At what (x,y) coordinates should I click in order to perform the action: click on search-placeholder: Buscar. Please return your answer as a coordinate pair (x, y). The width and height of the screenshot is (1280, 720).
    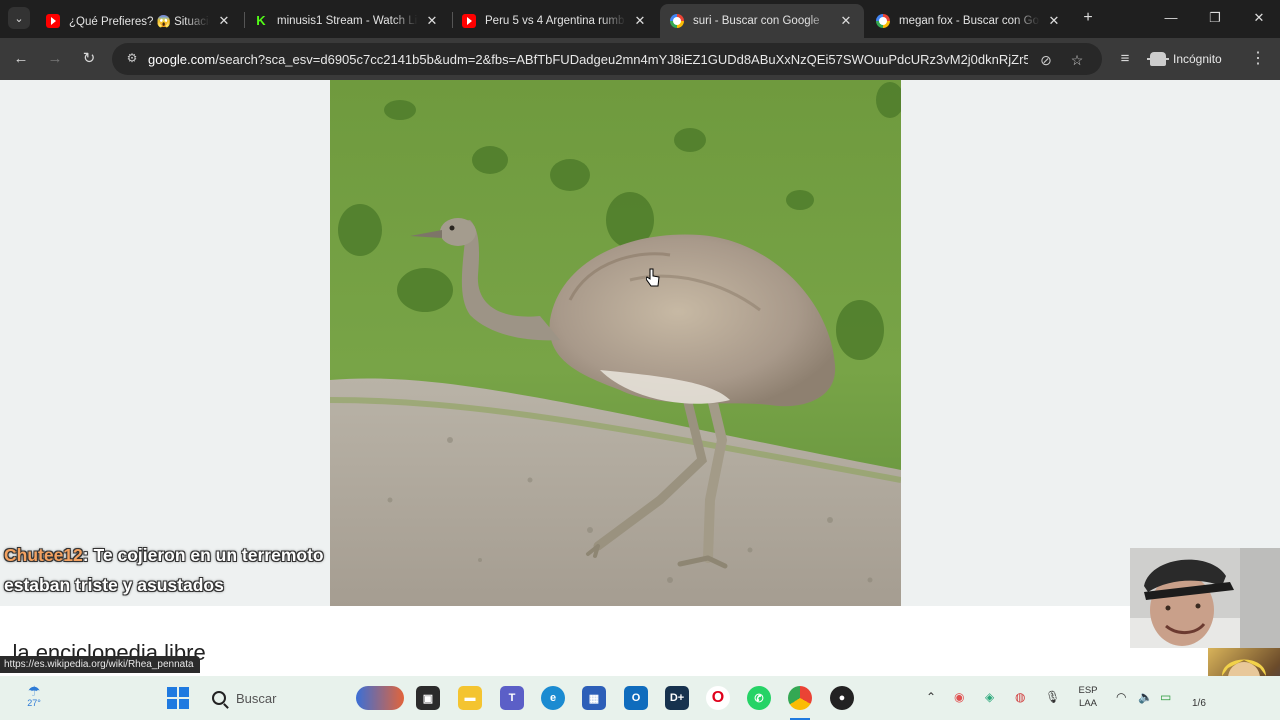
    Looking at the image, I should click on (256, 698).